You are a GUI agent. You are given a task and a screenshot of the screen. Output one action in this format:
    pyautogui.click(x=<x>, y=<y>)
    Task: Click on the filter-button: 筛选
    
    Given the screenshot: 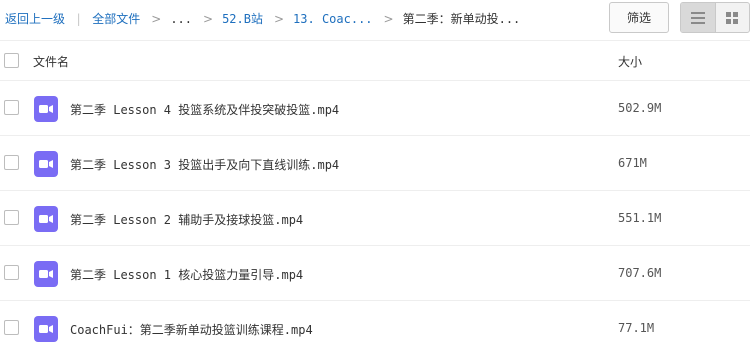 What is the action you would take?
    pyautogui.click(x=639, y=17)
    